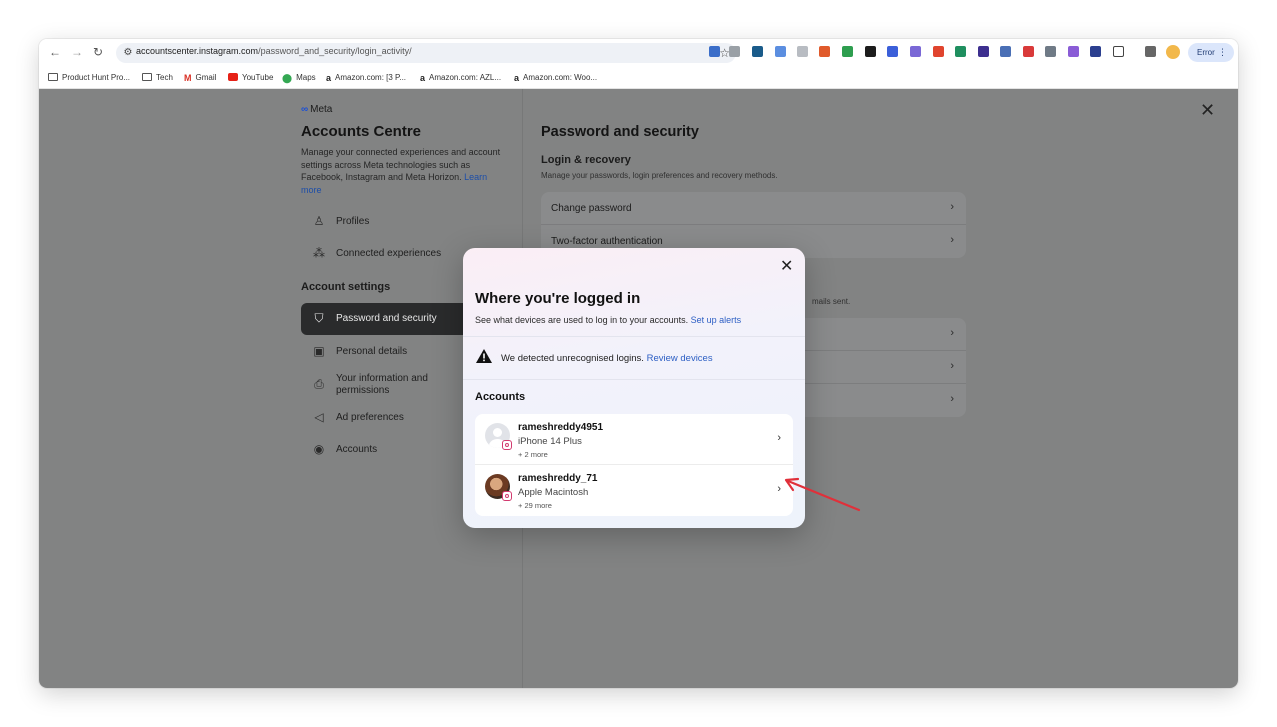 This screenshot has height=727, width=1277. Describe the element at coordinates (822, 494) in the screenshot. I see `annotation-arrow-icon` at that location.